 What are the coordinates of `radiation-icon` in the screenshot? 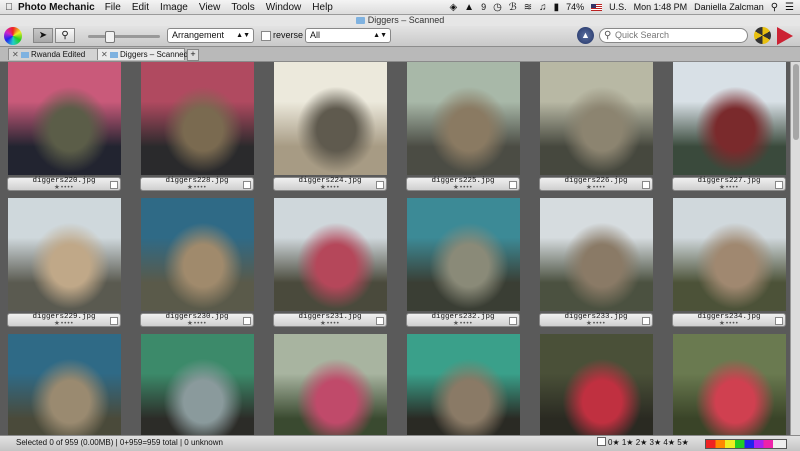 It's located at (762, 35).